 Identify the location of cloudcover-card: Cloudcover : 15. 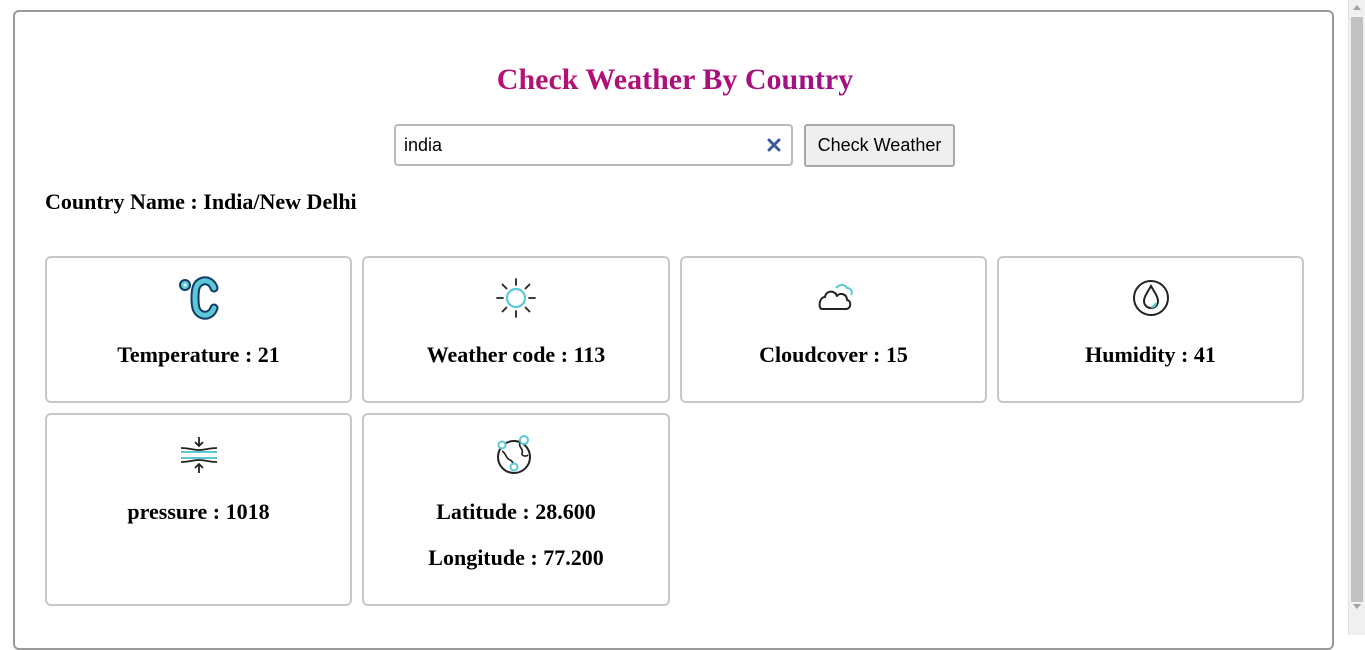
(833, 329).